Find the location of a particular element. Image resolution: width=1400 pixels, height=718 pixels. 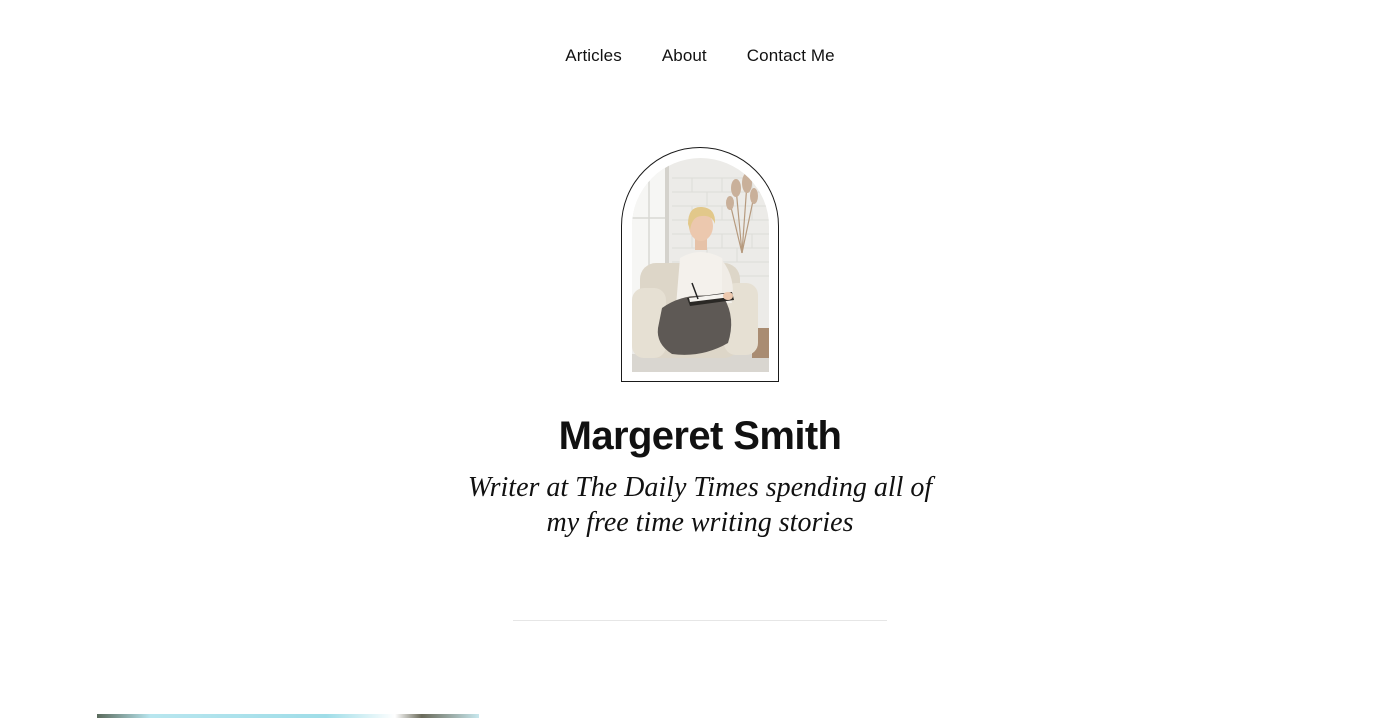

section-divider is located at coordinates (700, 620).